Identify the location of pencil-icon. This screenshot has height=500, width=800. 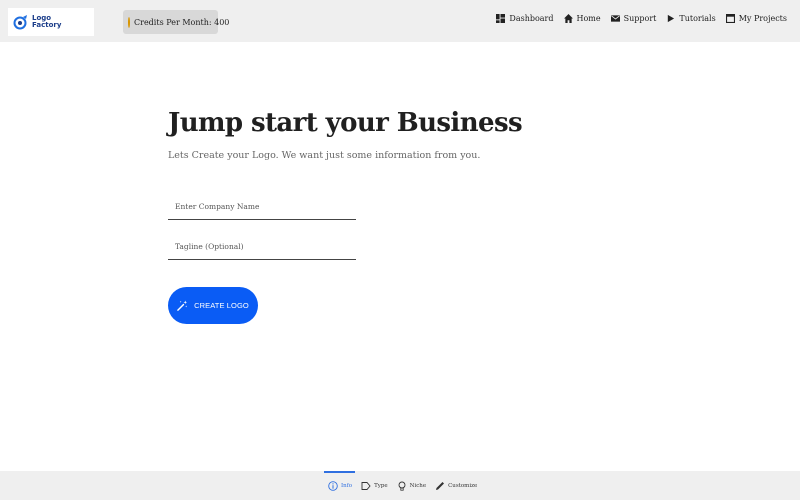
(440, 486).